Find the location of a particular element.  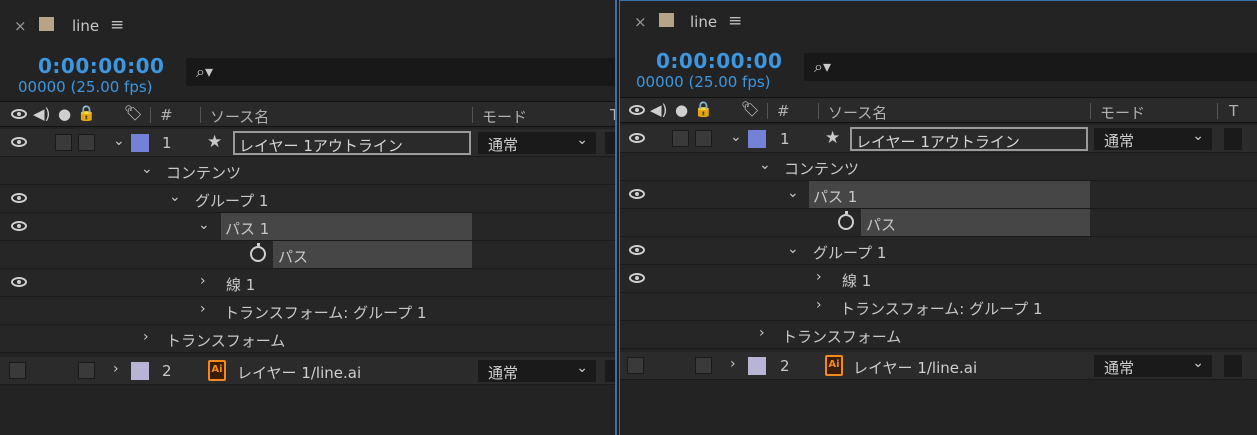

illustrator-file-icon: Ai is located at coordinates (217, 370).